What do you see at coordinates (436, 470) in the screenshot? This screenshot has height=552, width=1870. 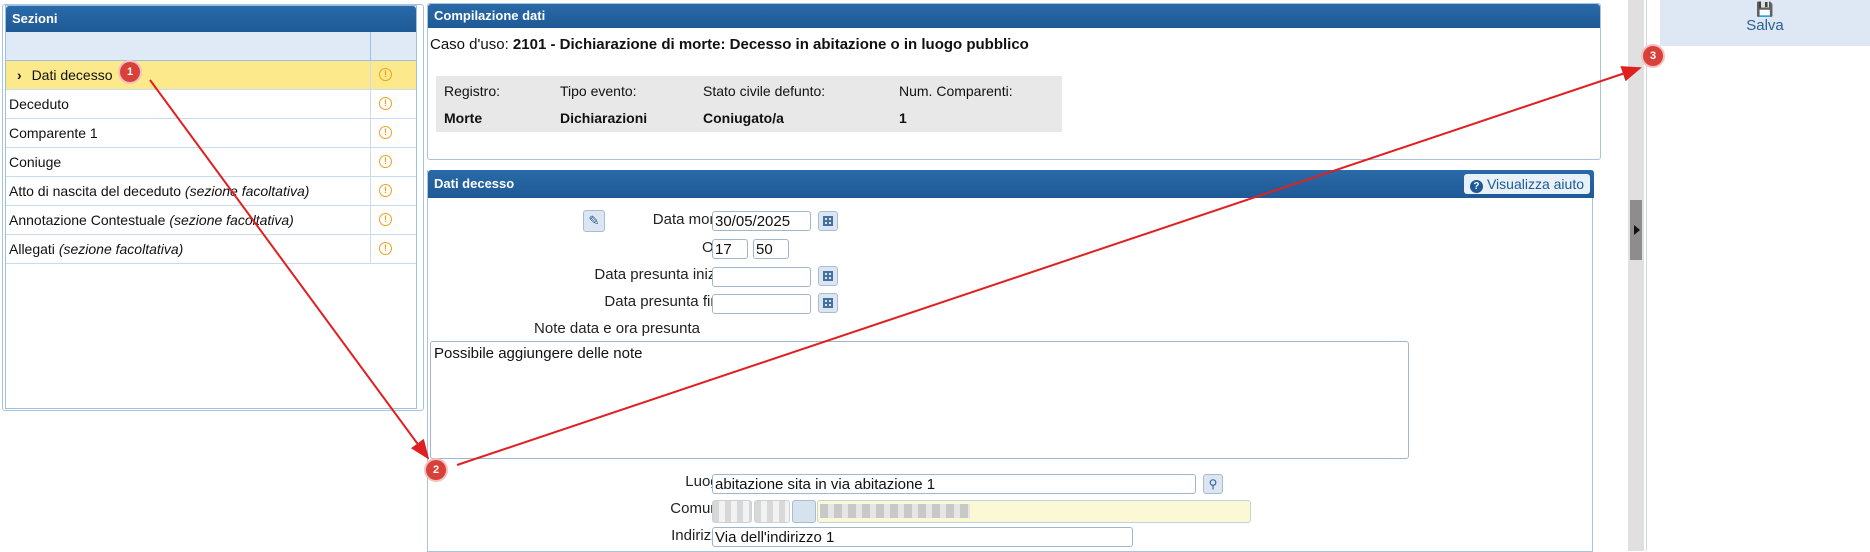 I see `step-marker-2: 2` at bounding box center [436, 470].